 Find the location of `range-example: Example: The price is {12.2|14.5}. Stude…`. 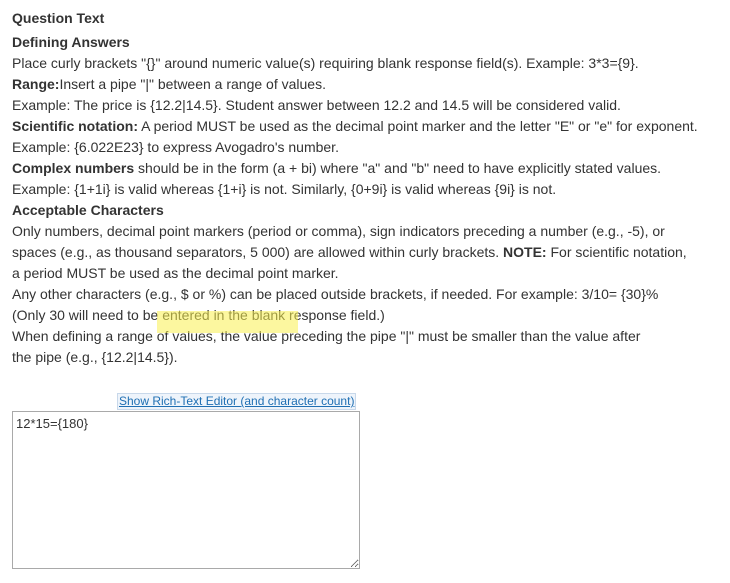

range-example: Example: The price is {12.2|14.5}. Stude… is located at coordinates (316, 105).